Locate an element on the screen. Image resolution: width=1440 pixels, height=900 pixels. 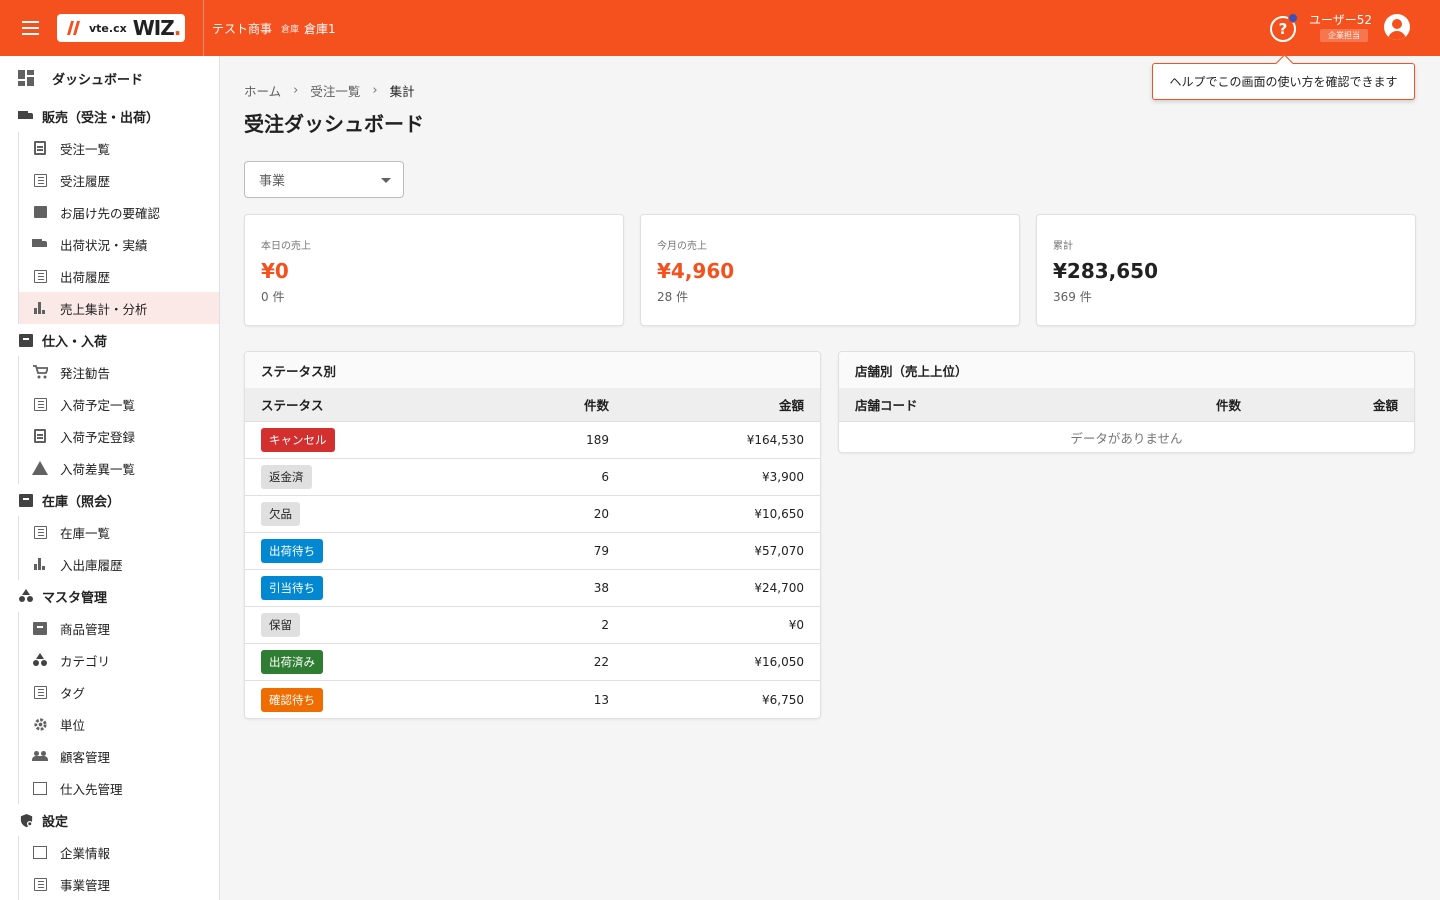
app-logo: vte.cx WIZ. is located at coordinates (121, 28).